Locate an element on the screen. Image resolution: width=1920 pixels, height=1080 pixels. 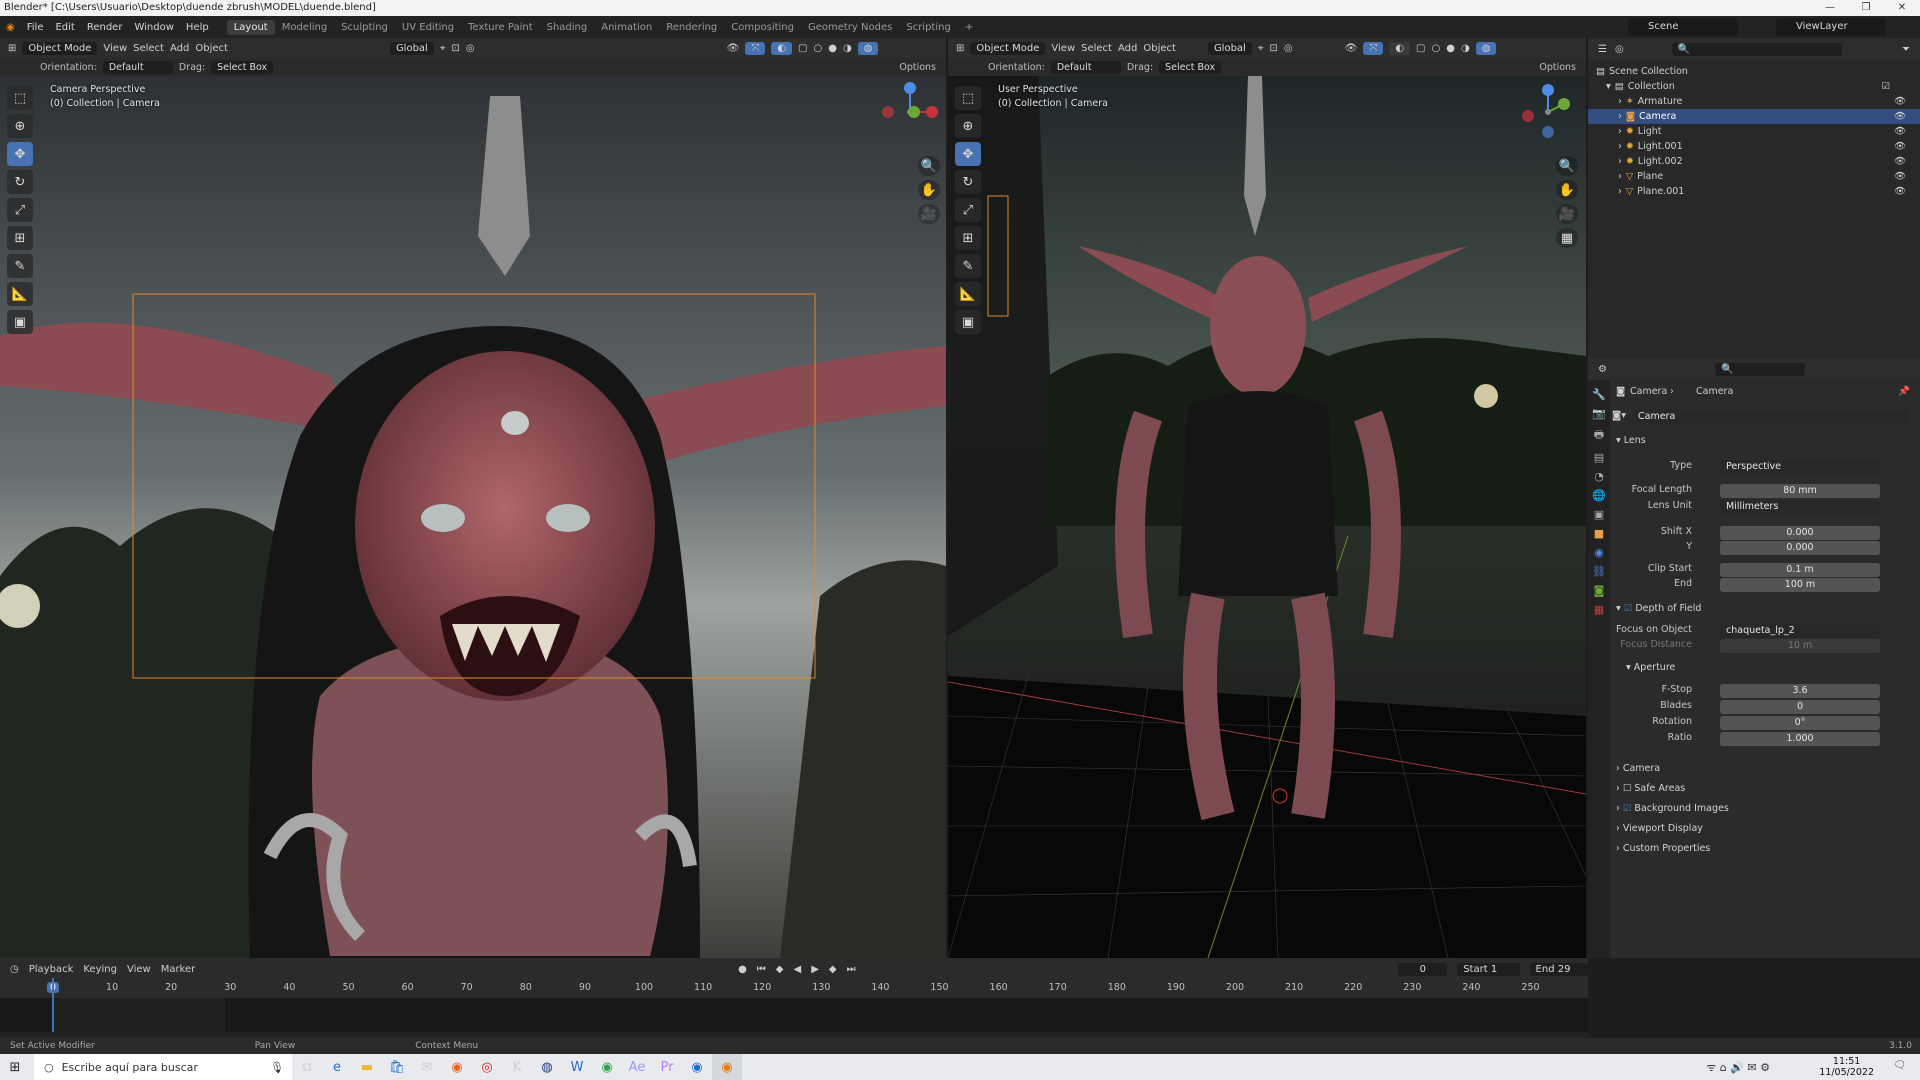
physics-tab-icon: ◉ is located at coordinates (1599, 552).